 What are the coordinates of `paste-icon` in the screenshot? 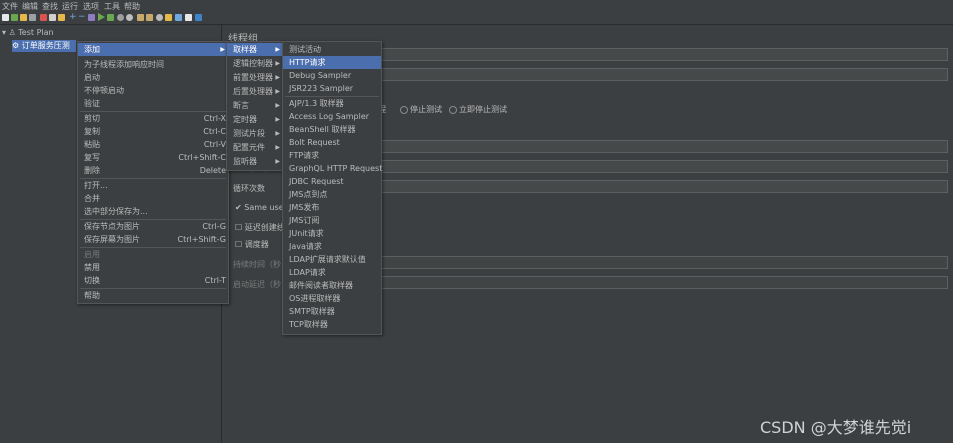 It's located at (61, 17).